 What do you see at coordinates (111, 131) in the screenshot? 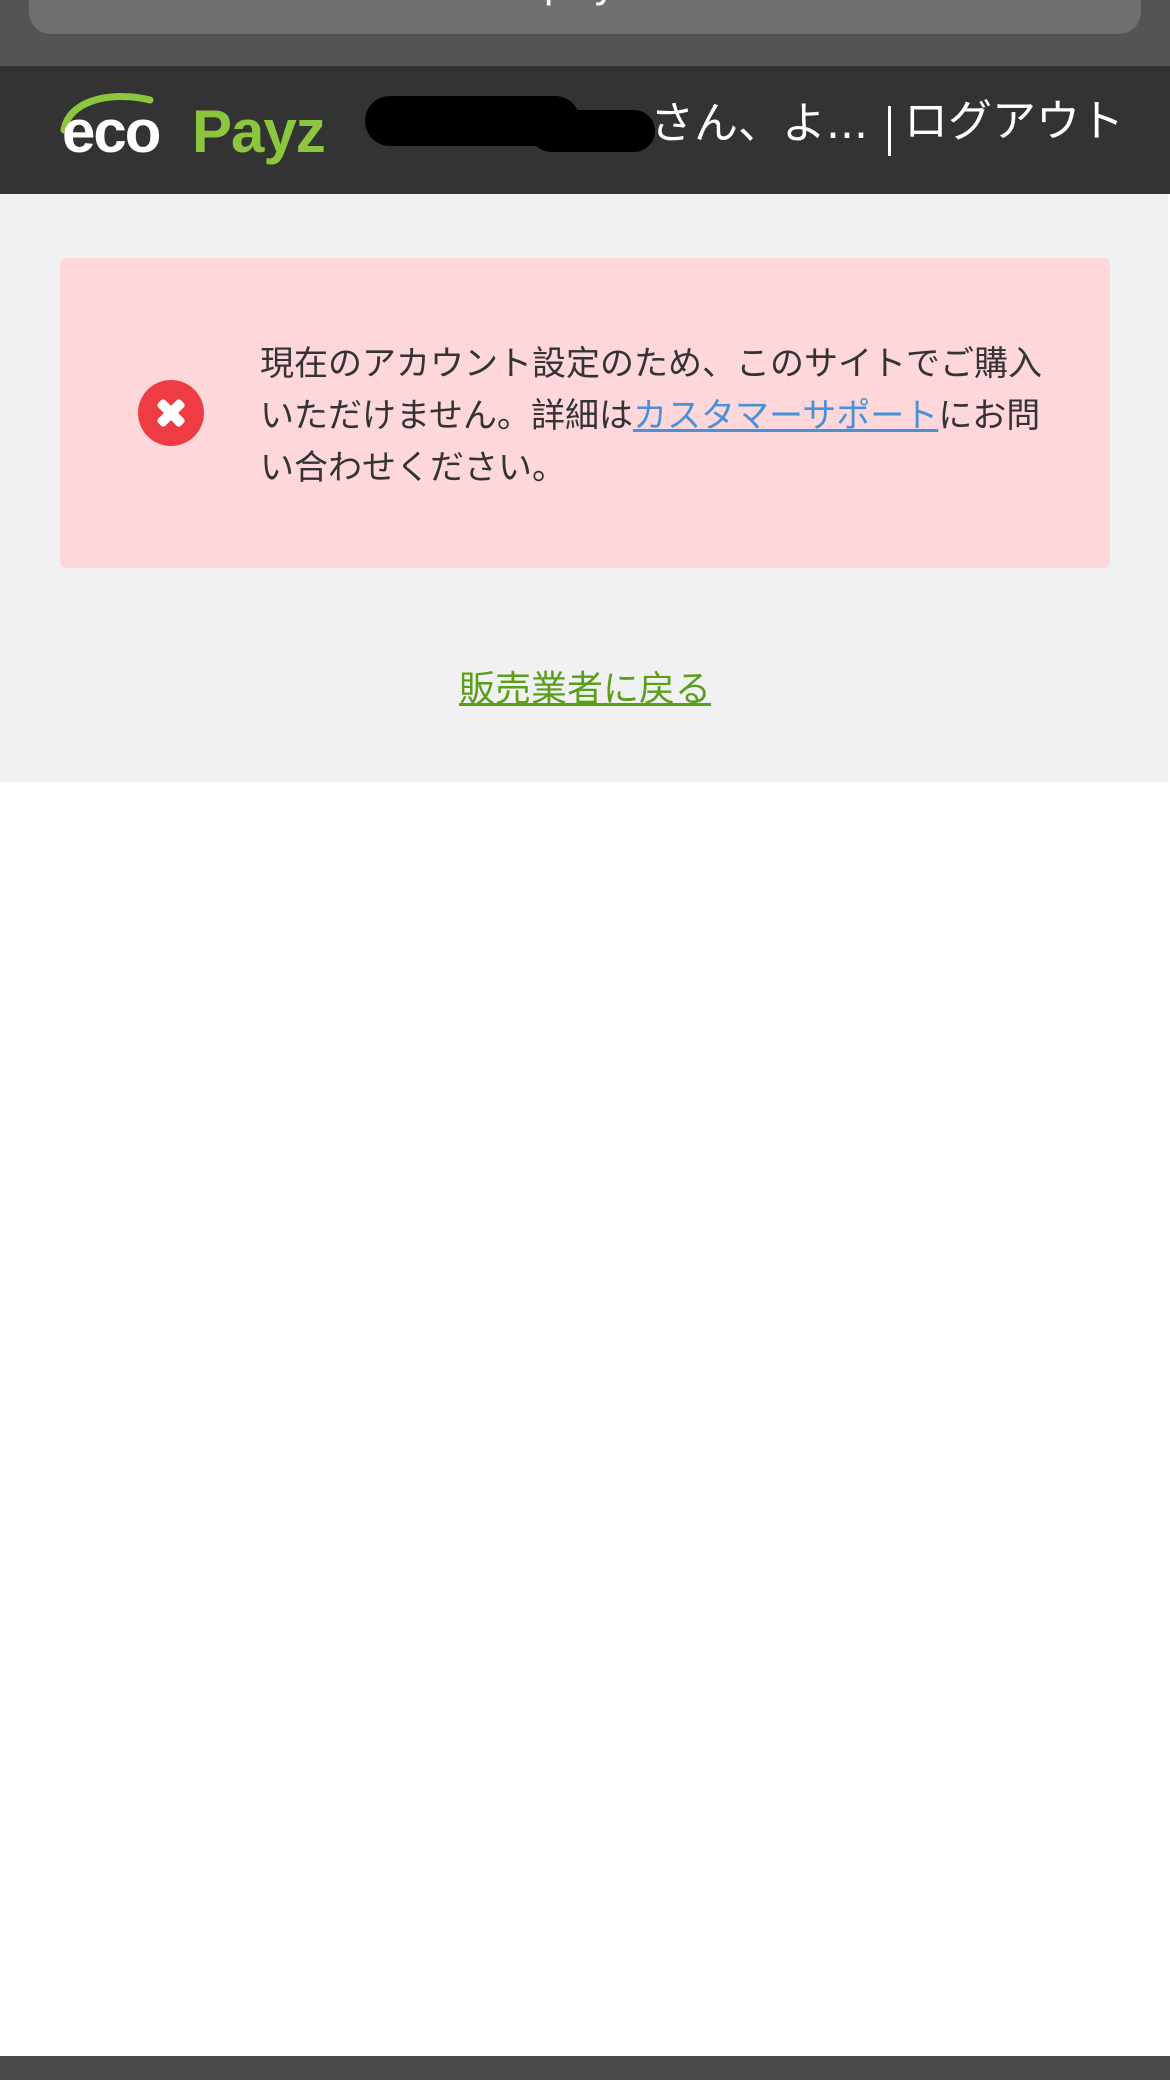
I see `logo-eco-text: eco` at bounding box center [111, 131].